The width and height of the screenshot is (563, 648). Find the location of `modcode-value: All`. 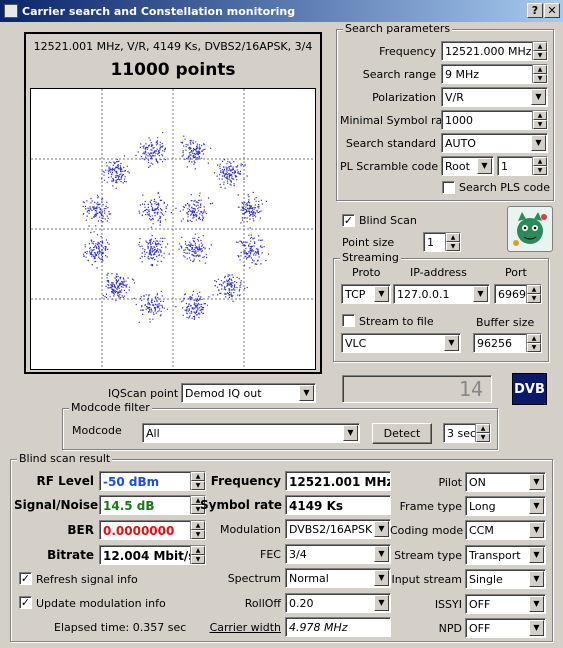

modcode-value: All is located at coordinates (153, 433).